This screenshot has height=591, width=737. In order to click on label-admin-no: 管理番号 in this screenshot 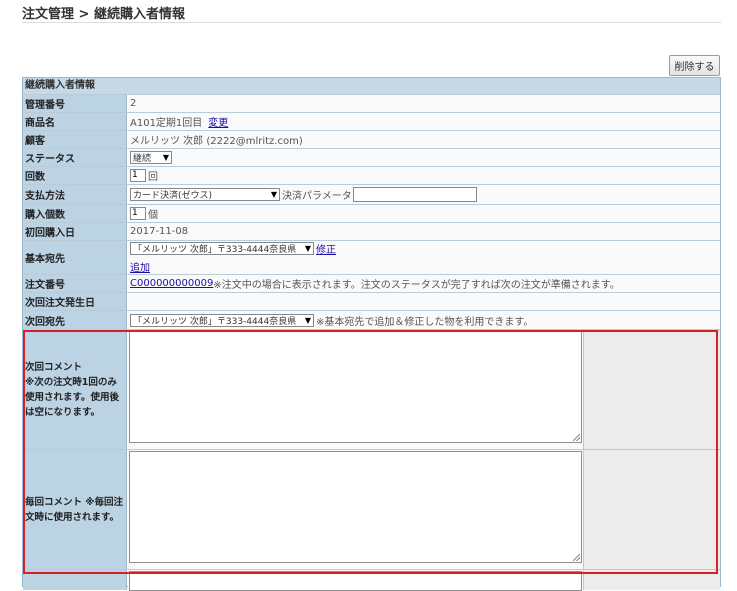, I will do `click(75, 103)`.